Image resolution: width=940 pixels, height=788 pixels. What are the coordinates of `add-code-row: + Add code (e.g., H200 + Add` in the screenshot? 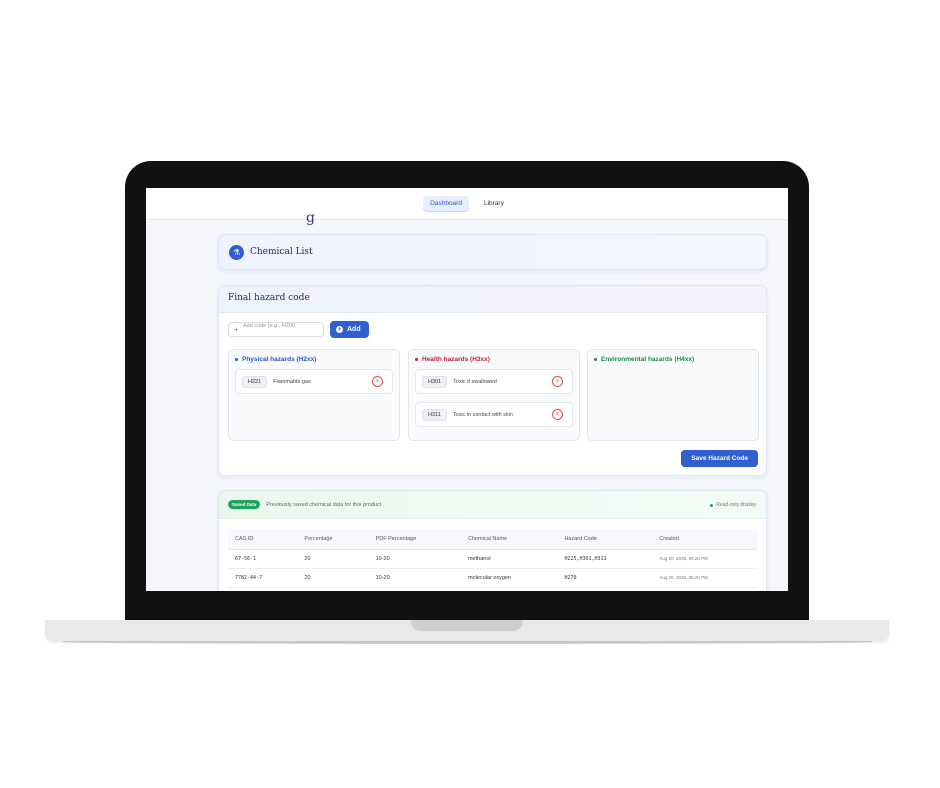 It's located at (298, 329).